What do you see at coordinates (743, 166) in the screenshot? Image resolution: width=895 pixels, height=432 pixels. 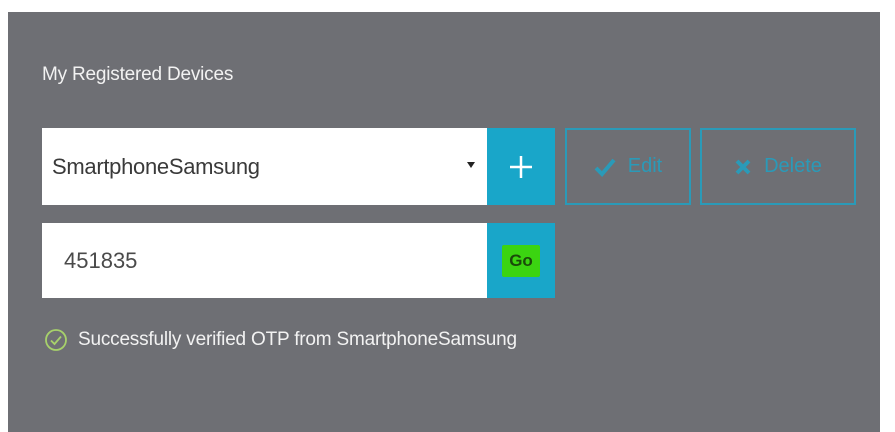 I see `x-icon` at bounding box center [743, 166].